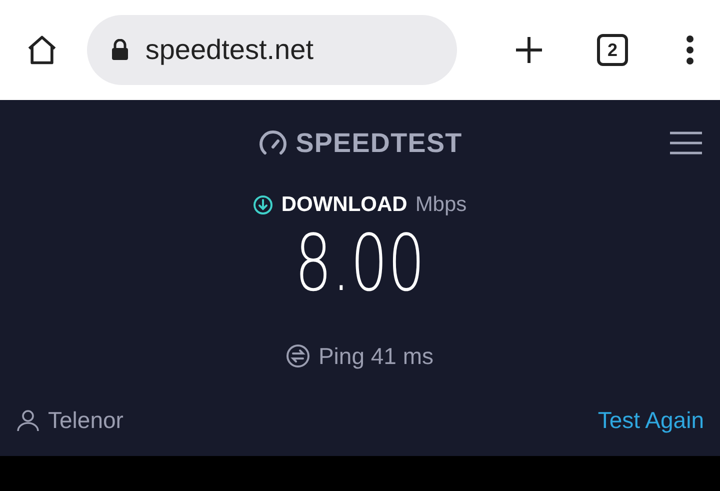  Describe the element at coordinates (298, 356) in the screenshot. I see `ping-icon` at that location.